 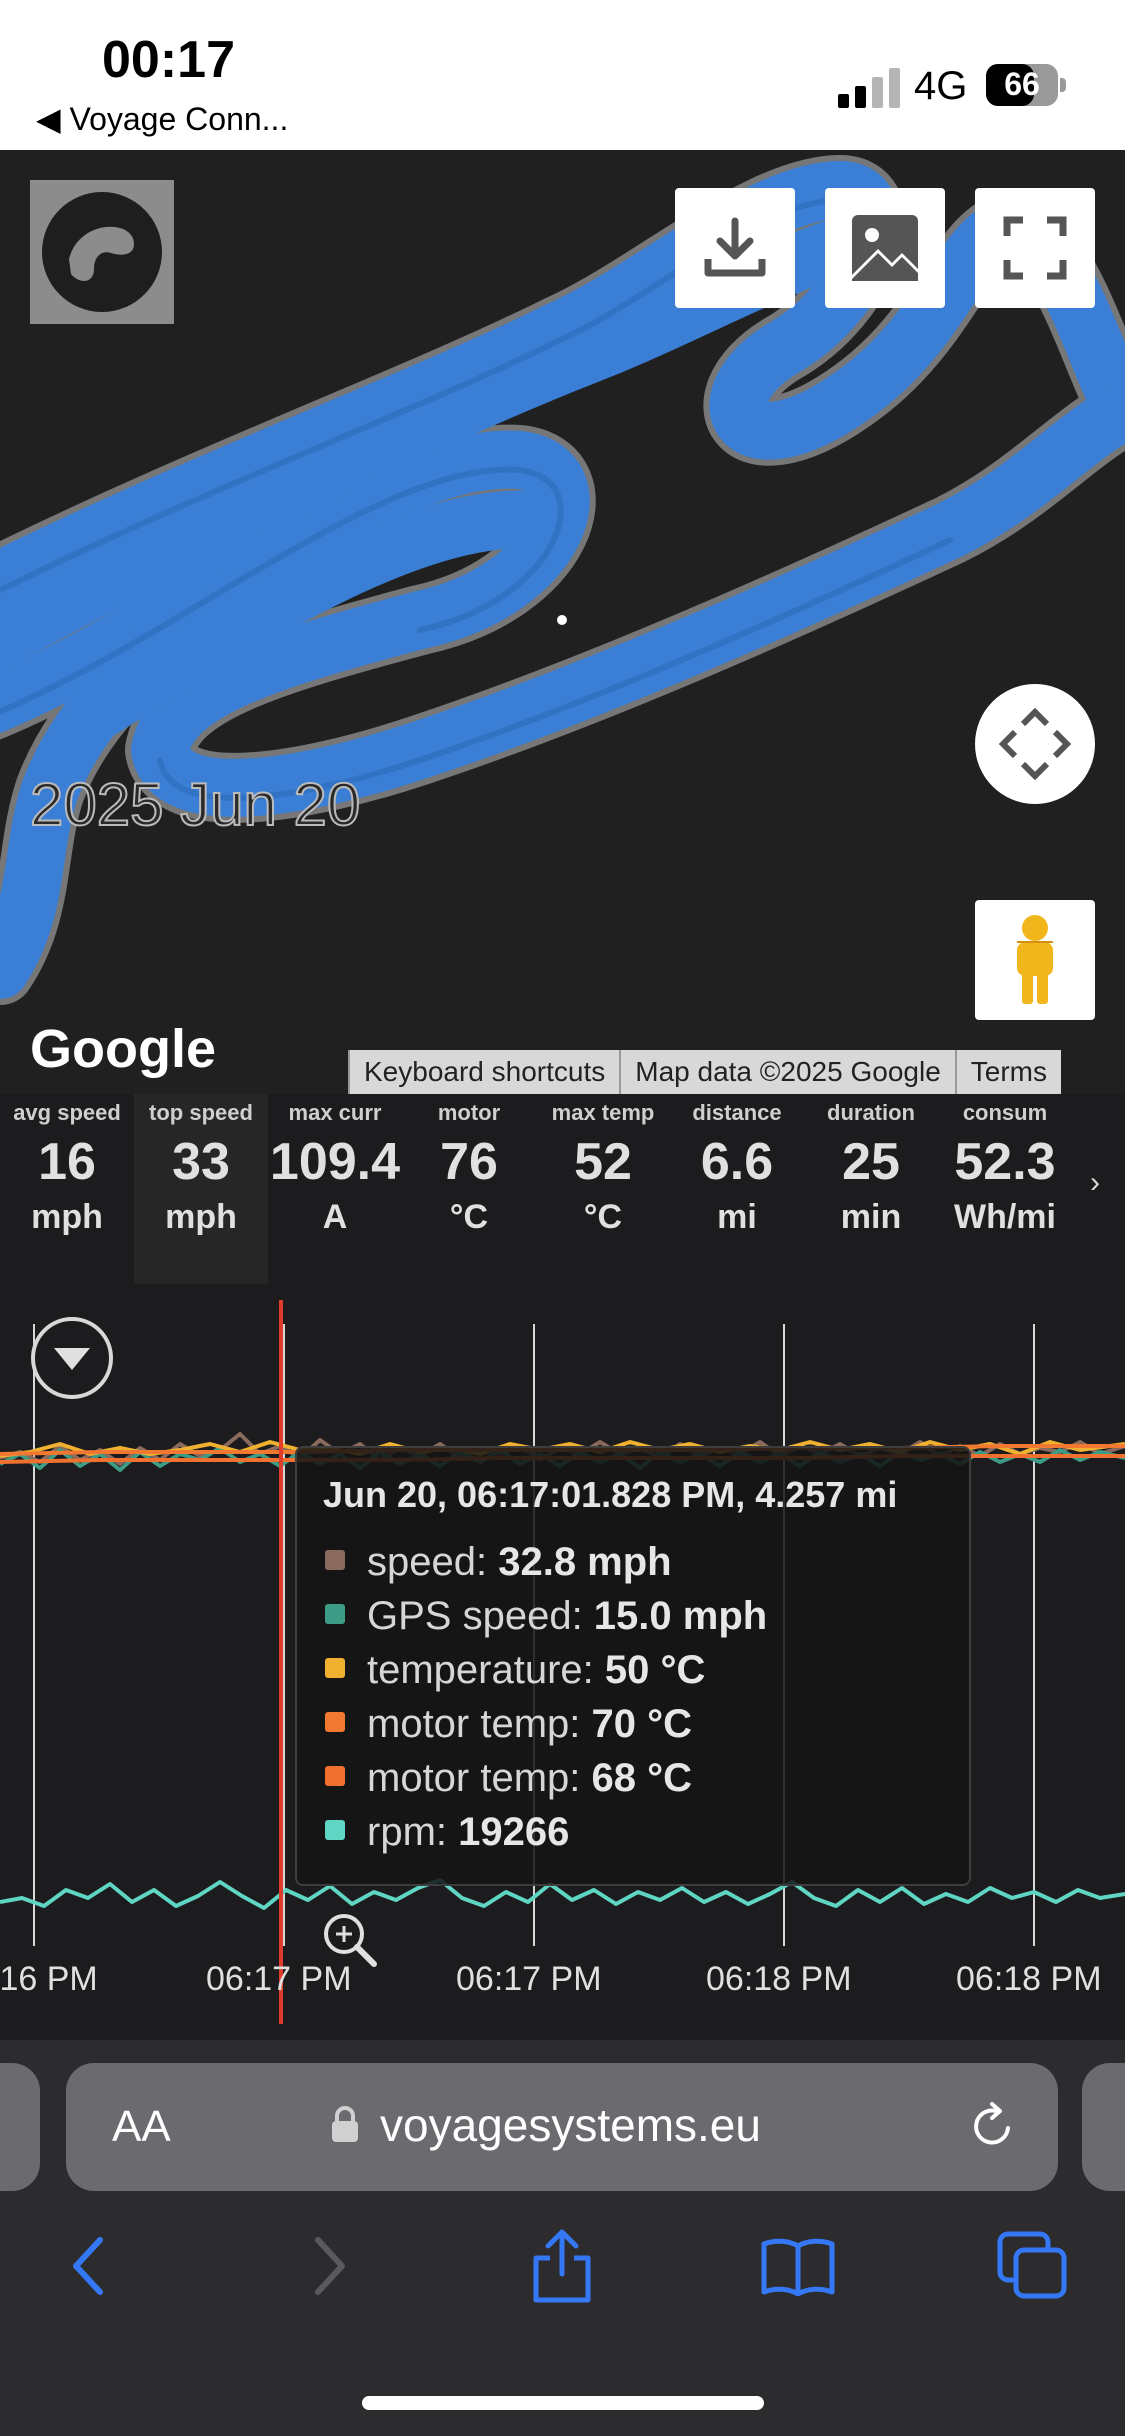 I want to click on tooltip-series-value: 15.0 mph, so click(x=680, y=1616).